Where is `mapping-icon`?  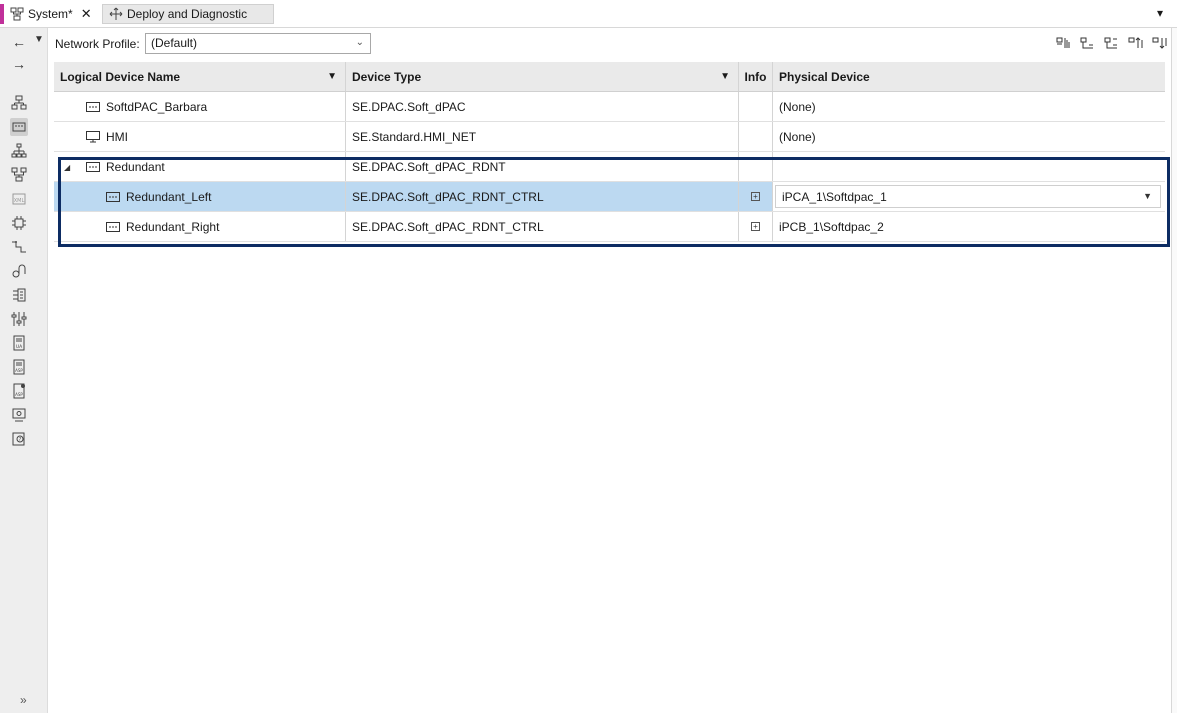
mapping-icon is located at coordinates (19, 295).